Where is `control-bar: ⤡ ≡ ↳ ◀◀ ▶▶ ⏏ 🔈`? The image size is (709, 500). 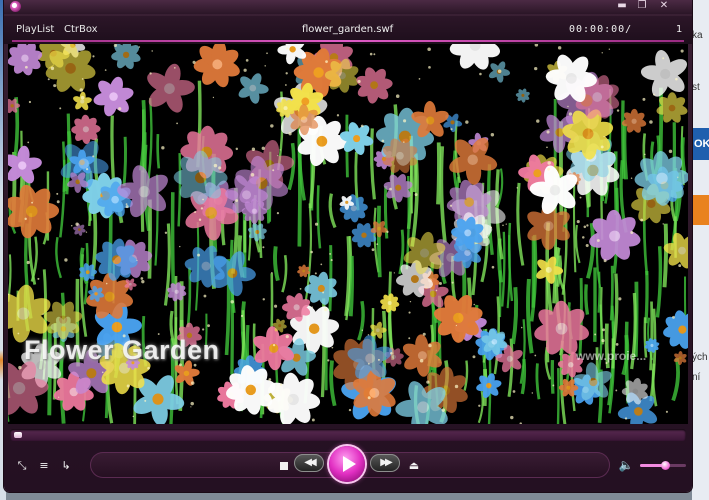
control-bar: ⤡ ≡ ↳ ◀◀ ▶▶ ⏏ 🔈 is located at coordinates (348, 469).